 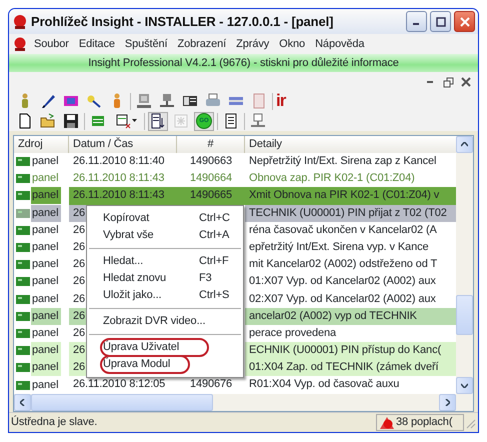 I want to click on resize-grip-icon, so click(x=470, y=422).